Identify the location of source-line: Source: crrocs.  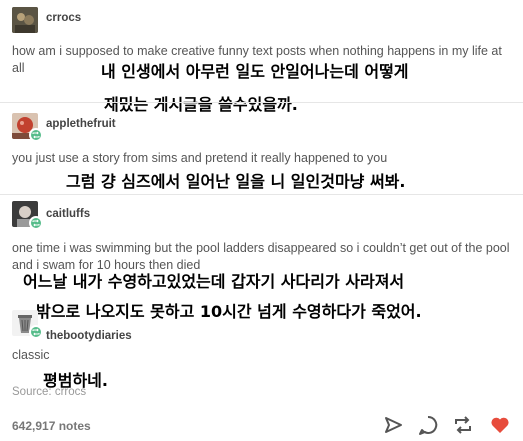
(49, 392).